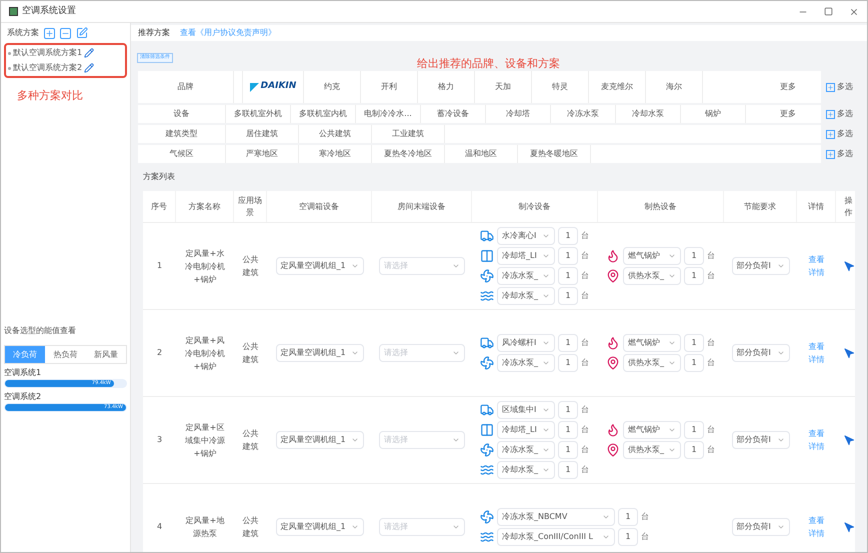  Describe the element at coordinates (526, 410) in the screenshot. I see `select-field: 区域集中I` at that location.